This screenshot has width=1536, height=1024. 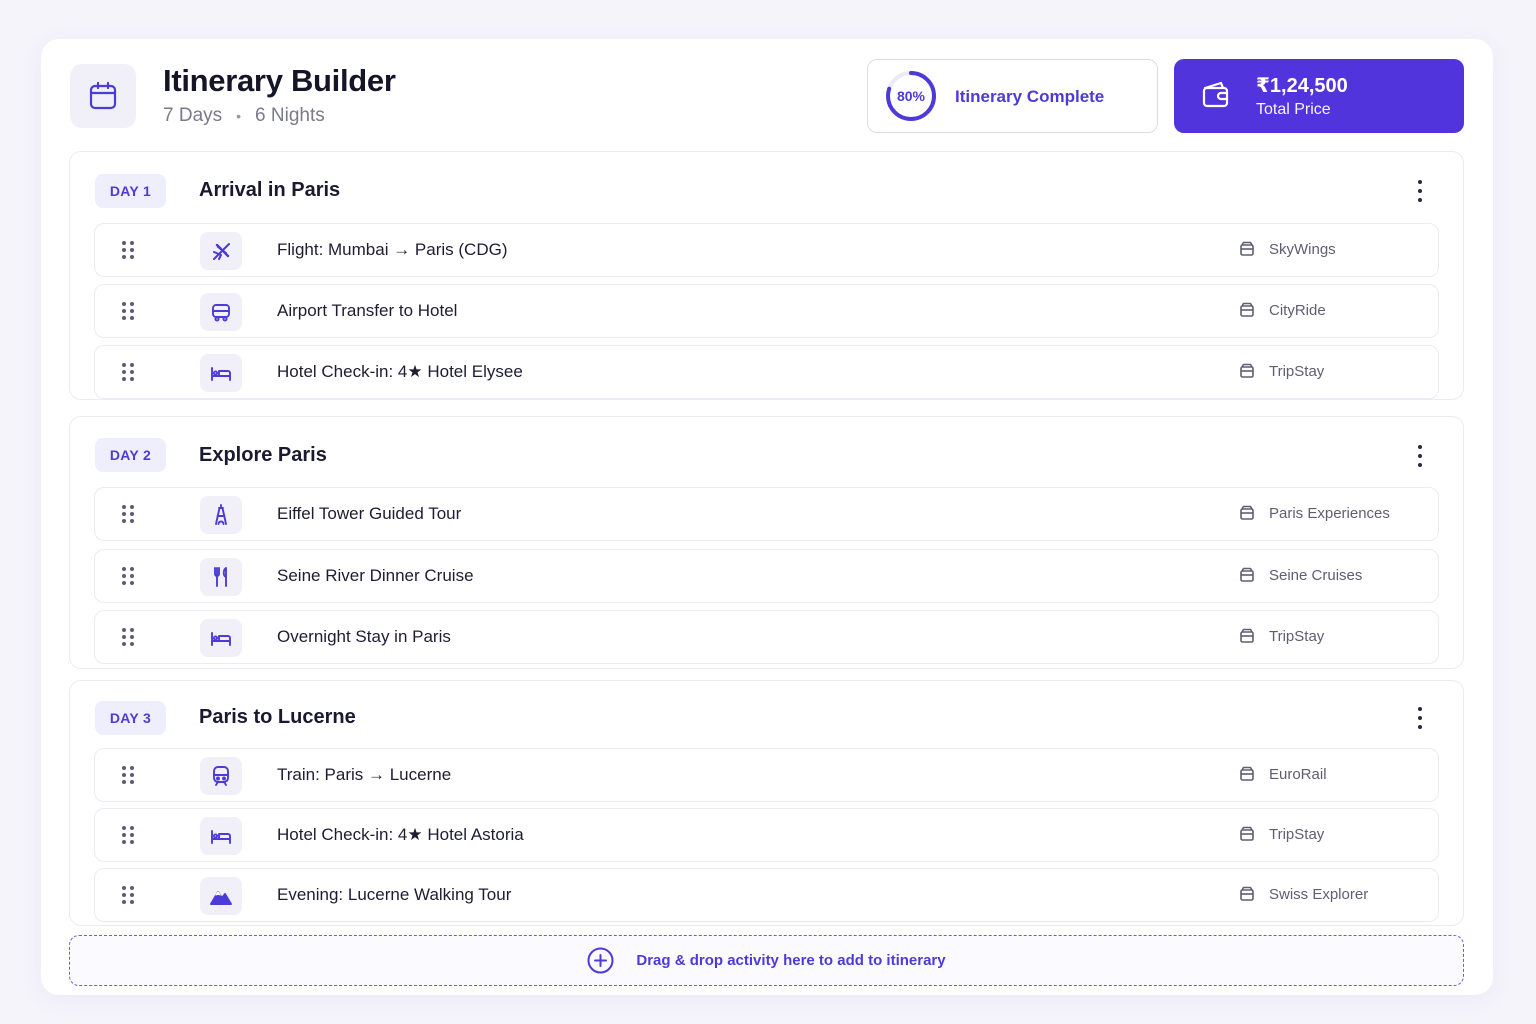 I want to click on nights-count: 6 Nights, so click(x=290, y=115).